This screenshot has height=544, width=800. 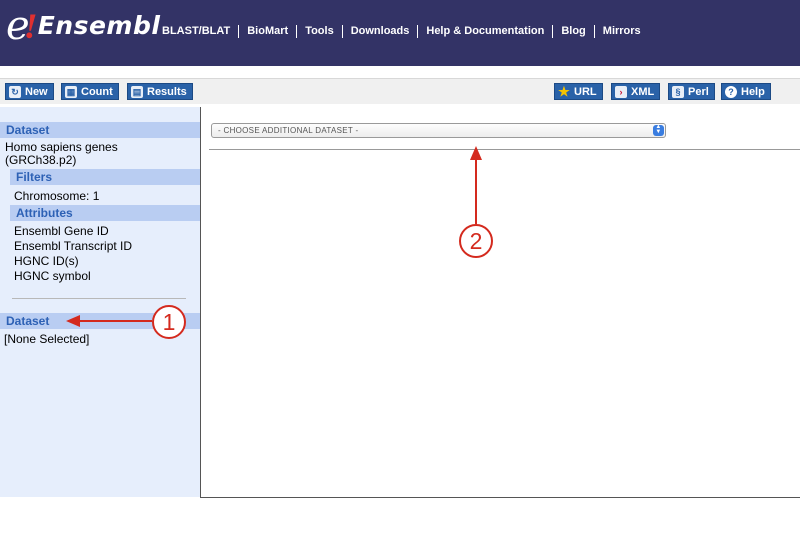 I want to click on annotation-marker-2: 2, so click(x=476, y=241).